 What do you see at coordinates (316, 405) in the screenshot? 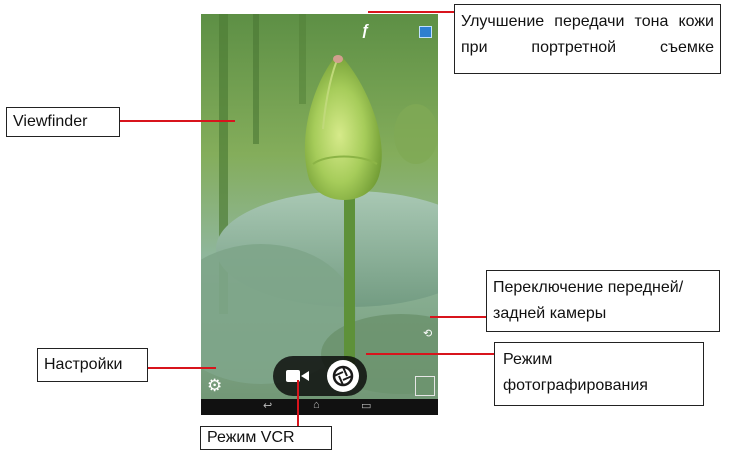
I see `home-icon: ⌂` at bounding box center [316, 405].